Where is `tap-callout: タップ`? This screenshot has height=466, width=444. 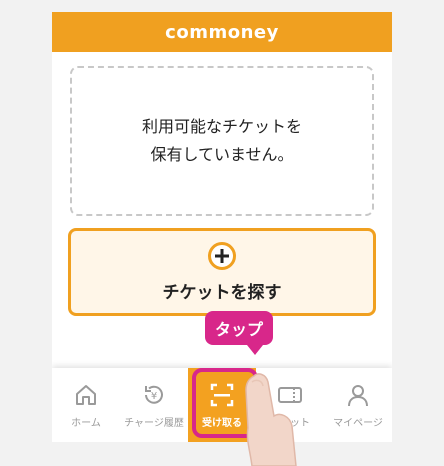
tap-callout: タップ is located at coordinates (239, 333).